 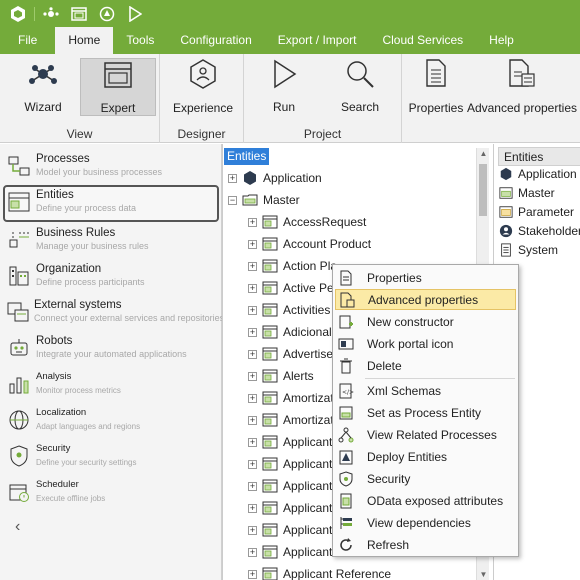 I want to click on entity-type-parameter: Parameter, so click(x=536, y=211).